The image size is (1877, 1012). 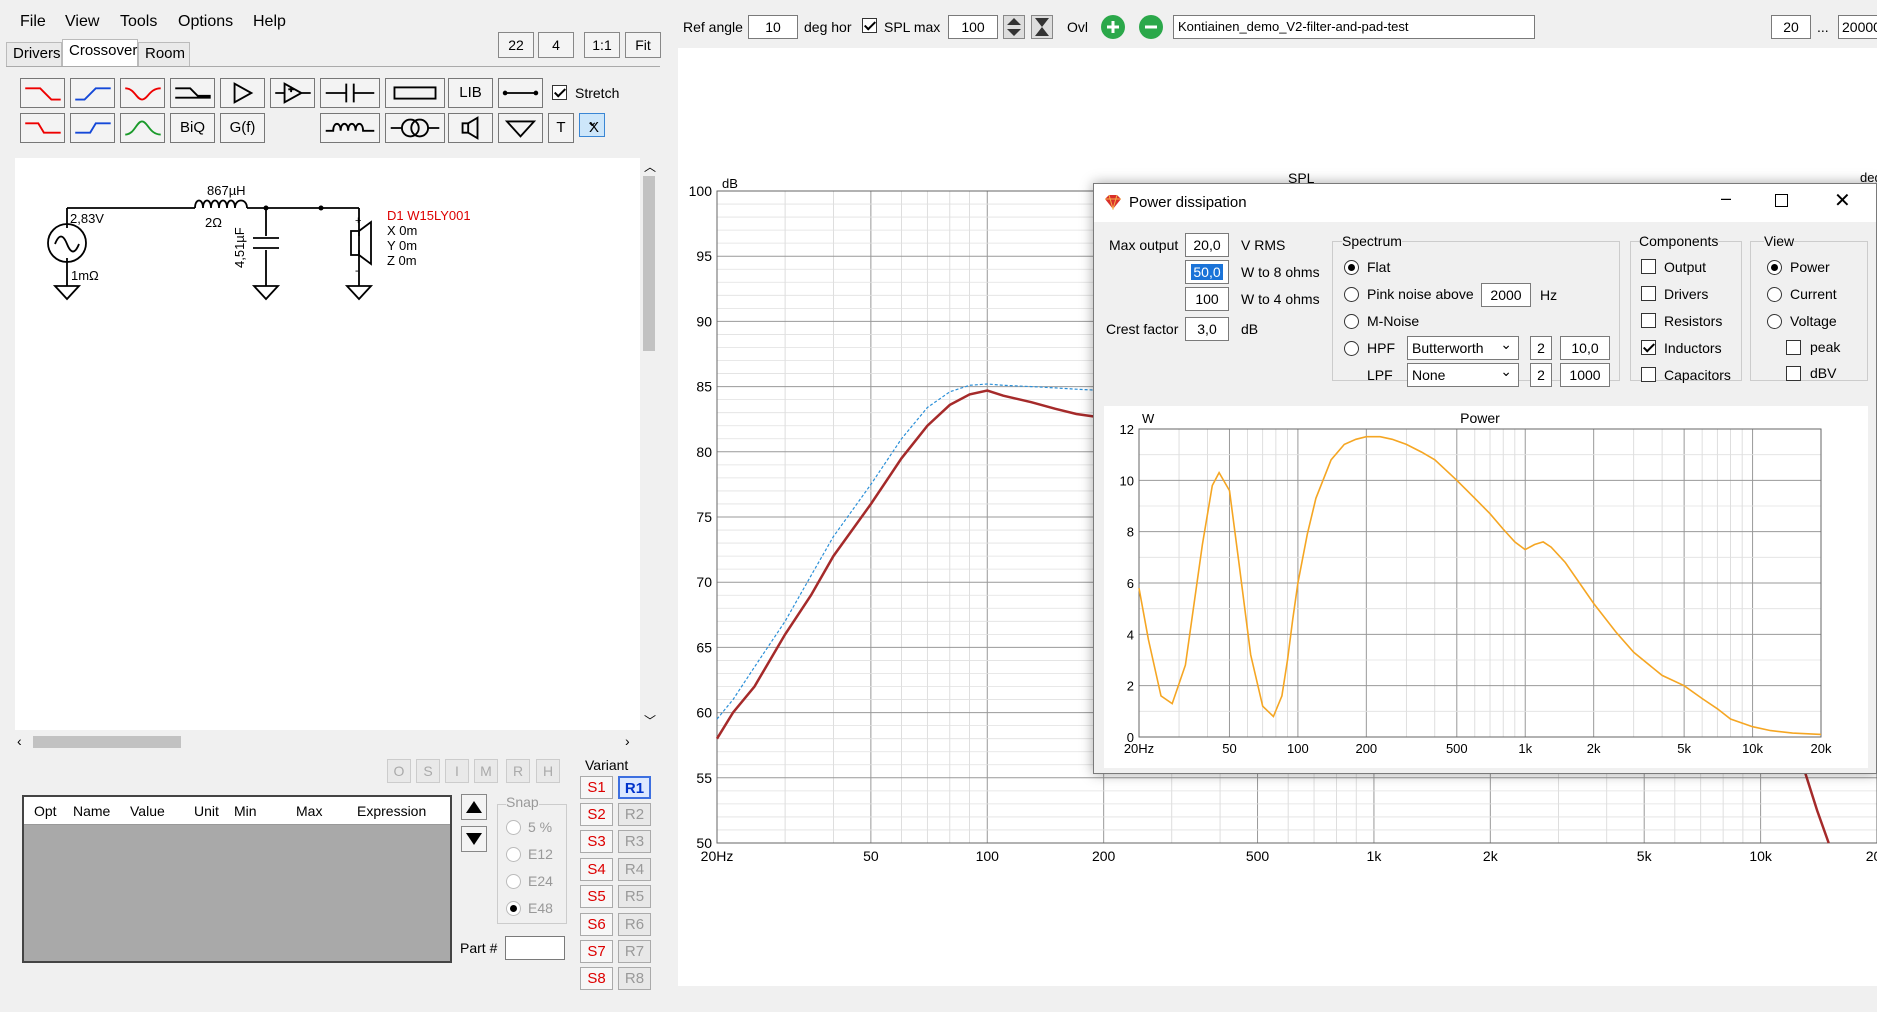 I want to click on col-min: Min, so click(x=245, y=811).